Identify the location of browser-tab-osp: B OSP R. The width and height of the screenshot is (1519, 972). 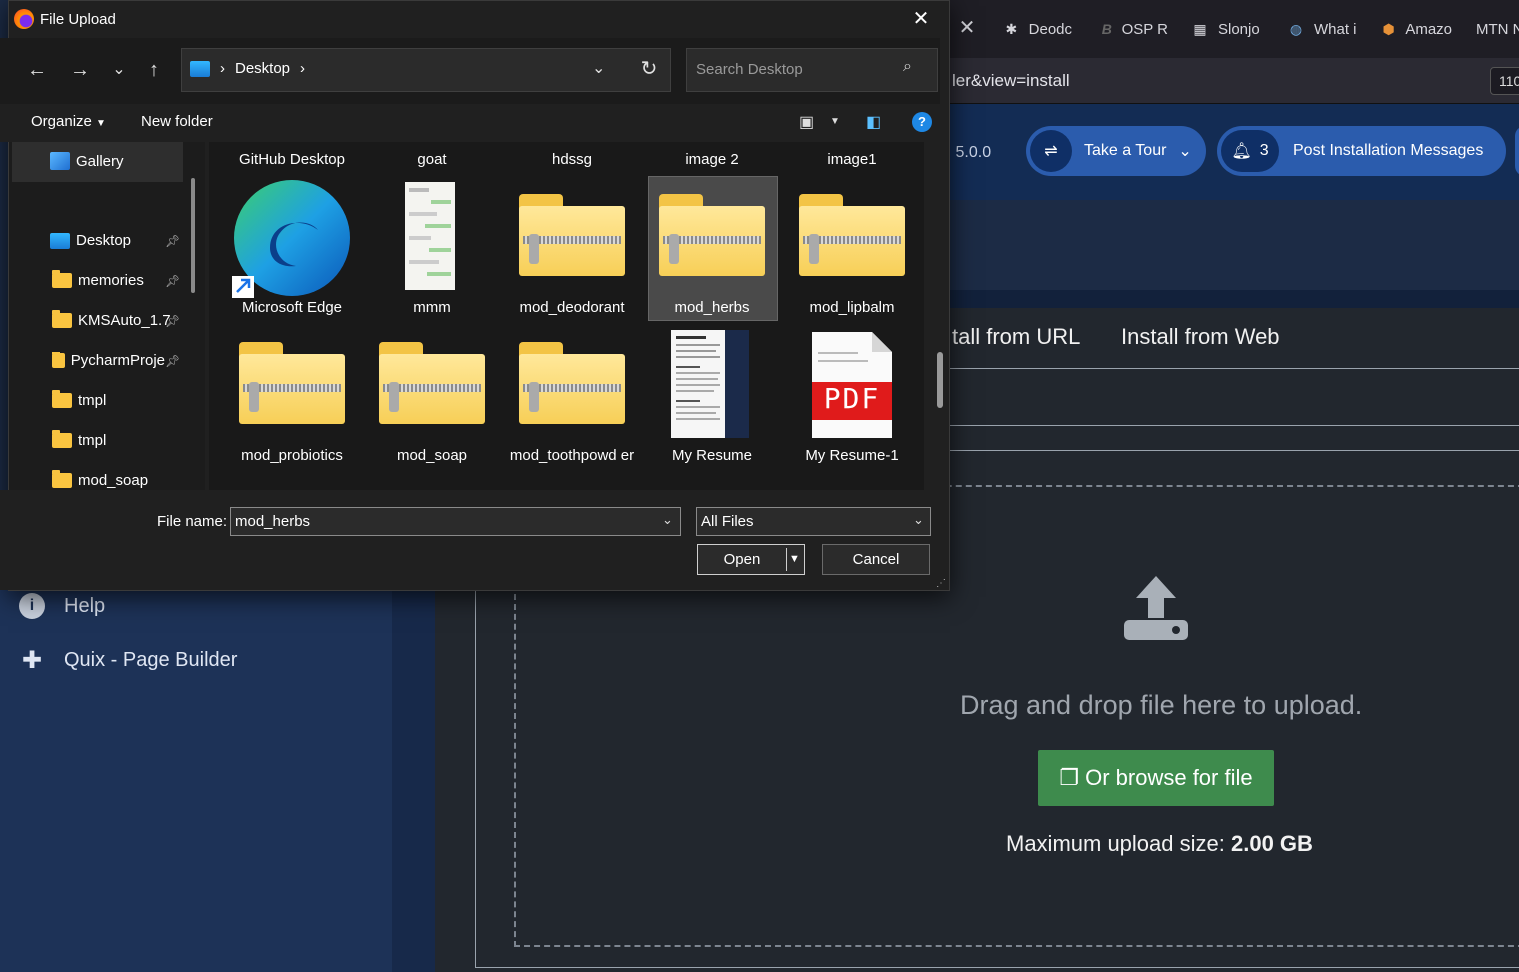
(1134, 29).